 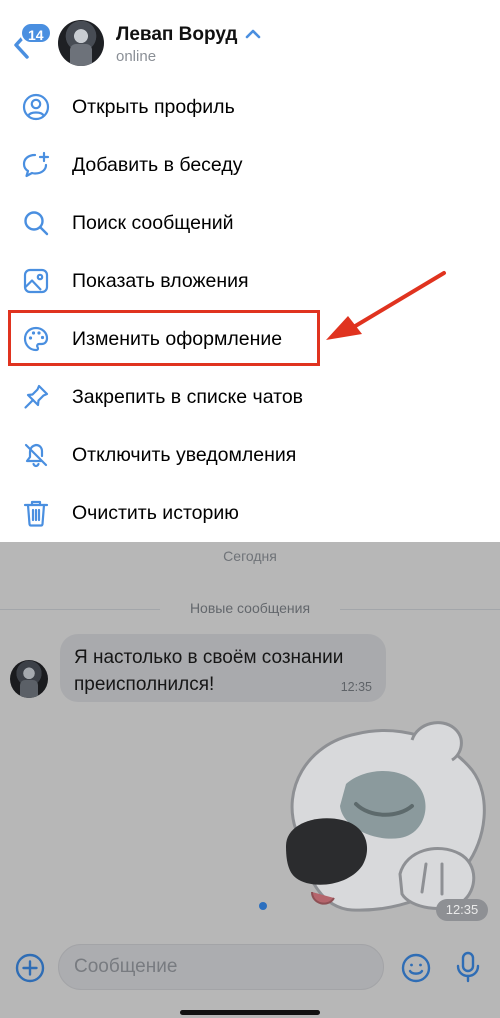 I want to click on back-button: 14, so click(x=30, y=42).